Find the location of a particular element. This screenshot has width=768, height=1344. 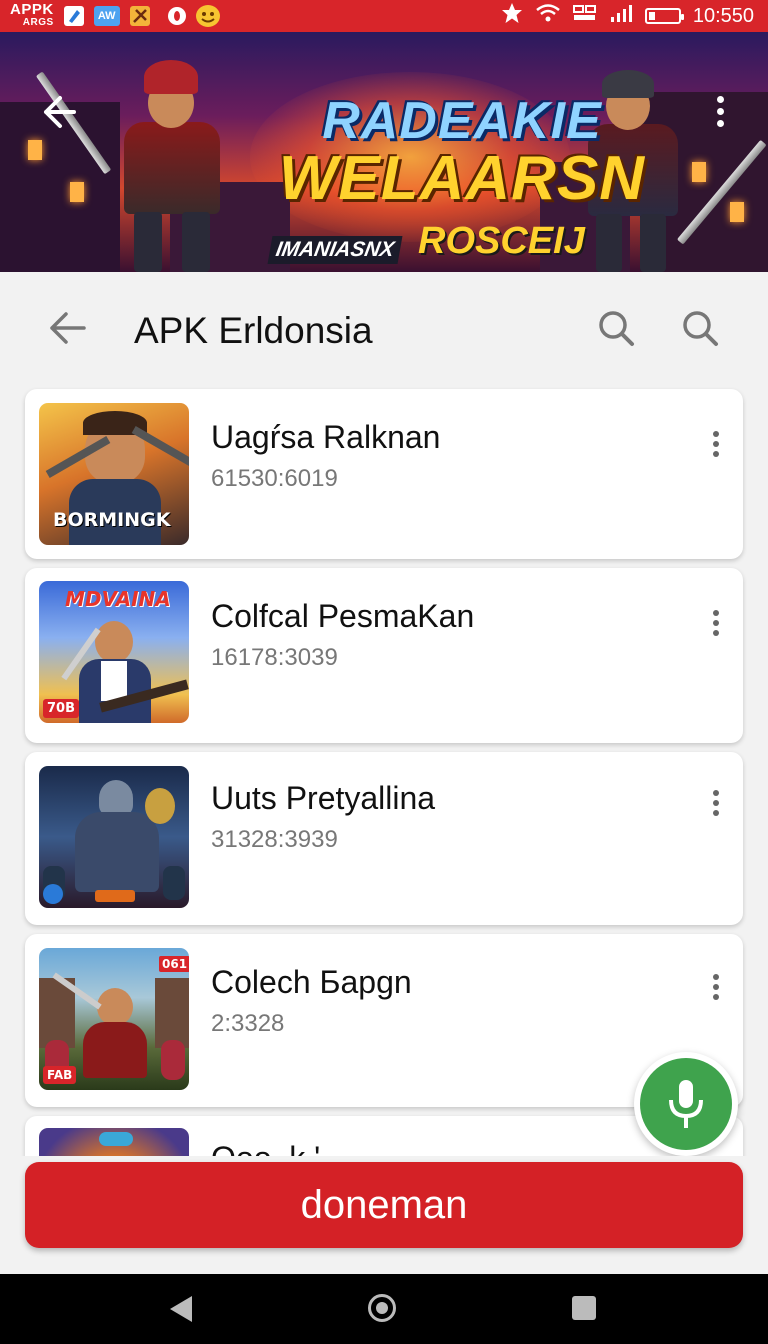

app-bar: APK Erldonsia is located at coordinates (384, 328).